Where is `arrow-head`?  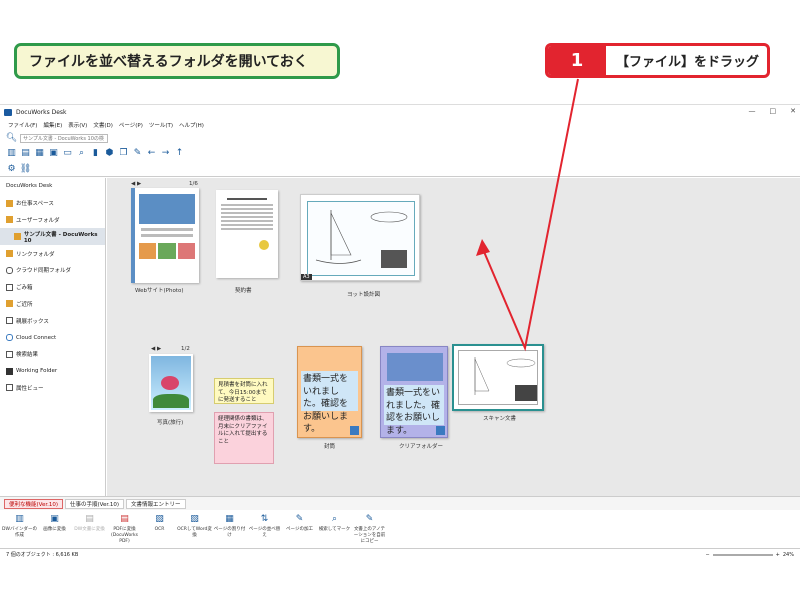 arrow-head is located at coordinates (483, 247).